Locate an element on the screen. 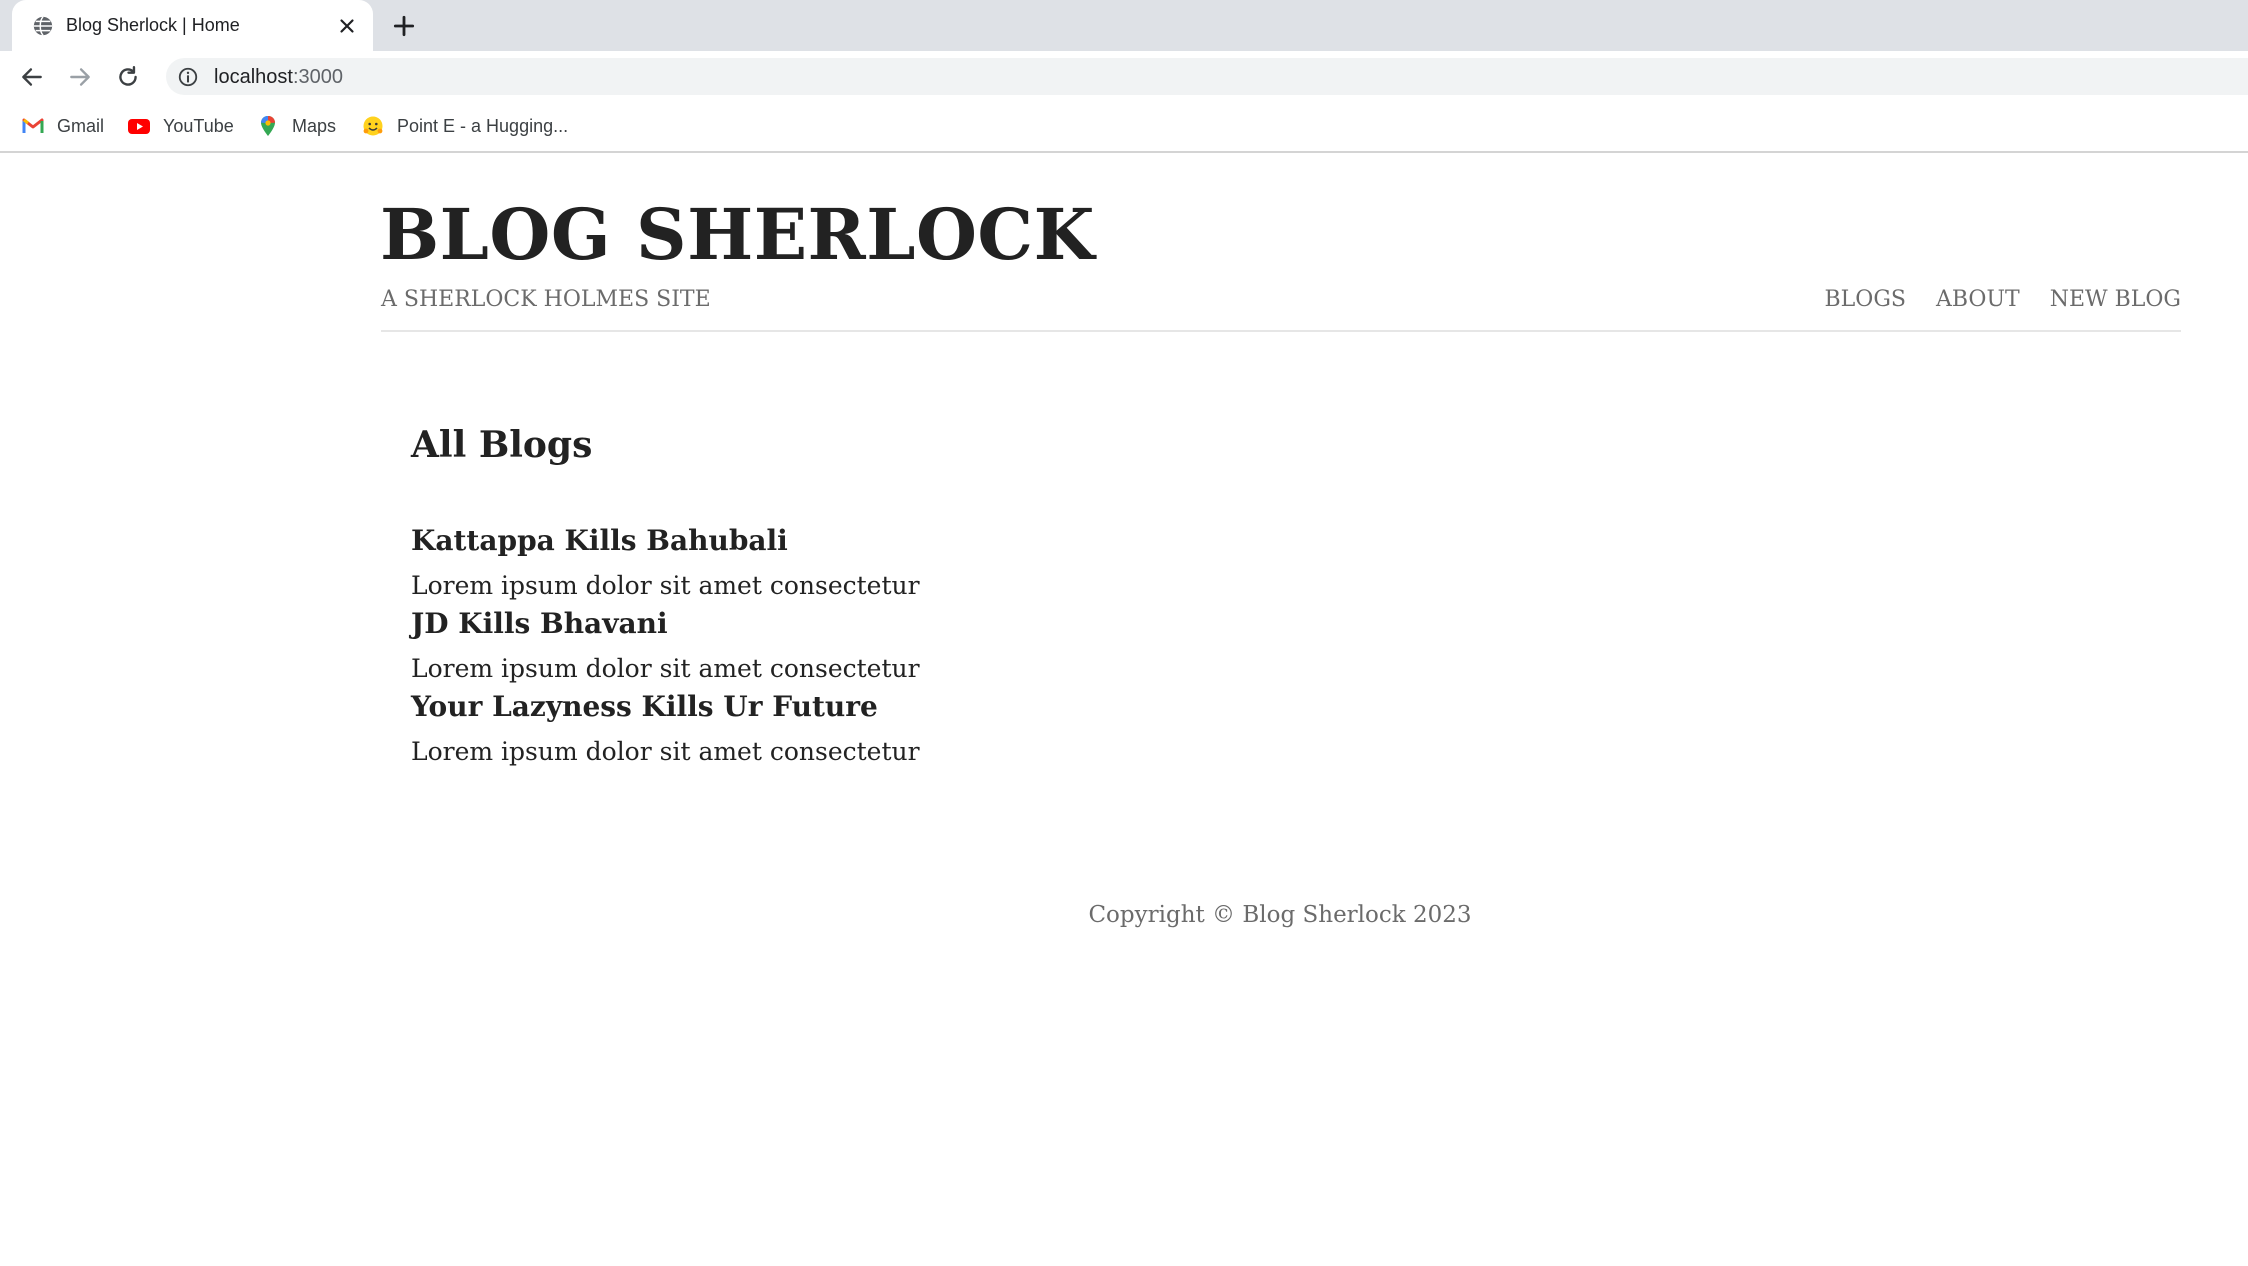 Image resolution: width=2248 pixels, height=1266 pixels. page-heading: All Blogs is located at coordinates (502, 445).